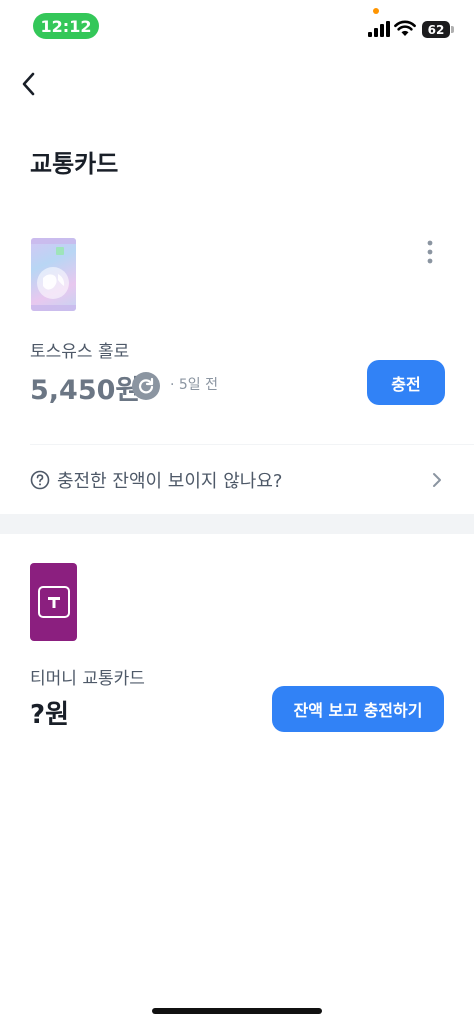 The height and width of the screenshot is (1025, 474). Describe the element at coordinates (237, 1011) in the screenshot. I see `home-indicator` at that location.